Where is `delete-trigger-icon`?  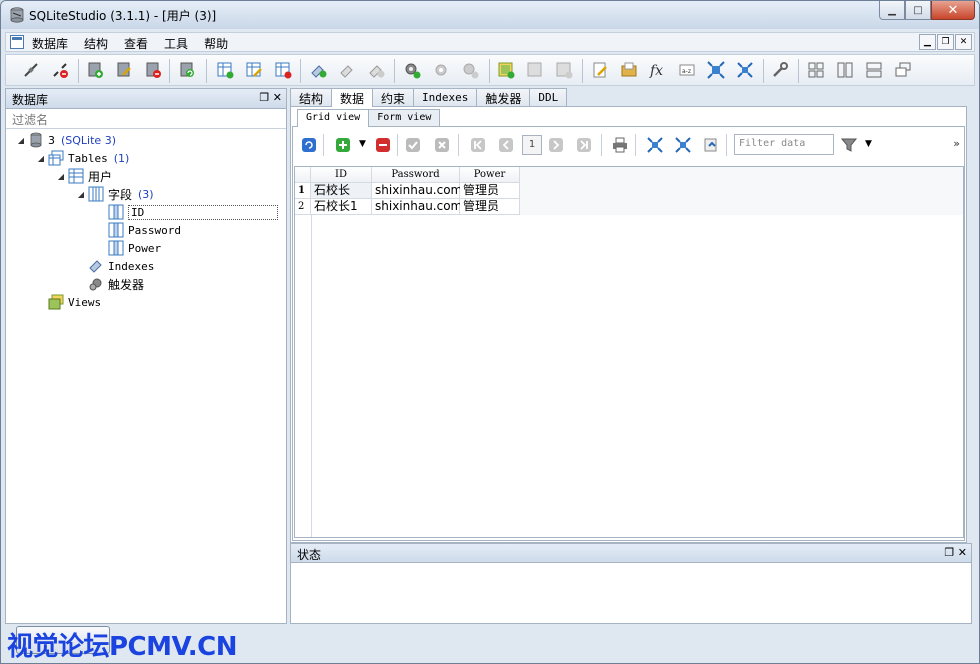
delete-trigger-icon is located at coordinates (470, 70).